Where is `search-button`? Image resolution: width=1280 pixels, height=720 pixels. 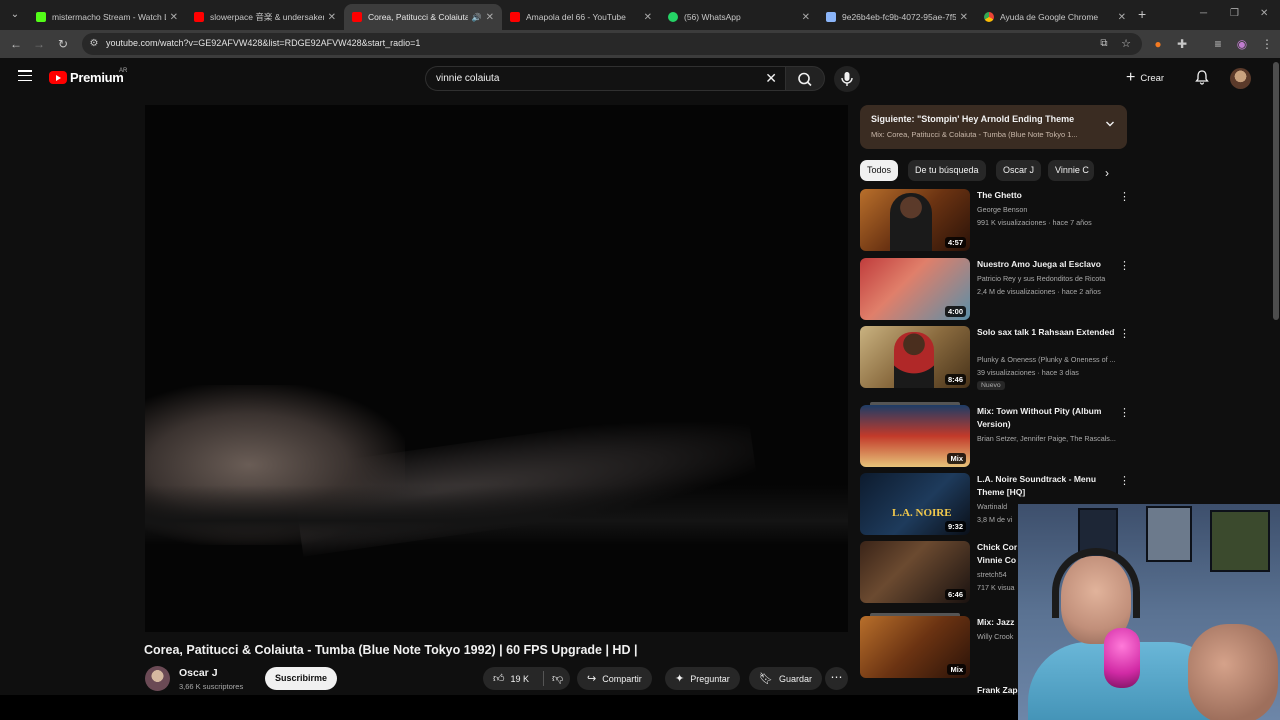 search-button is located at coordinates (805, 78).